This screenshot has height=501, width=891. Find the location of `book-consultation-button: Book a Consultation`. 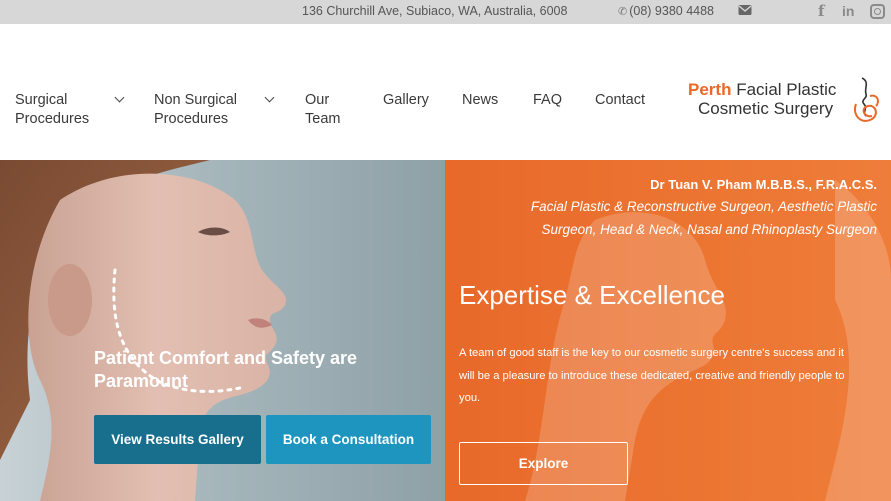

book-consultation-button: Book a Consultation is located at coordinates (348, 439).